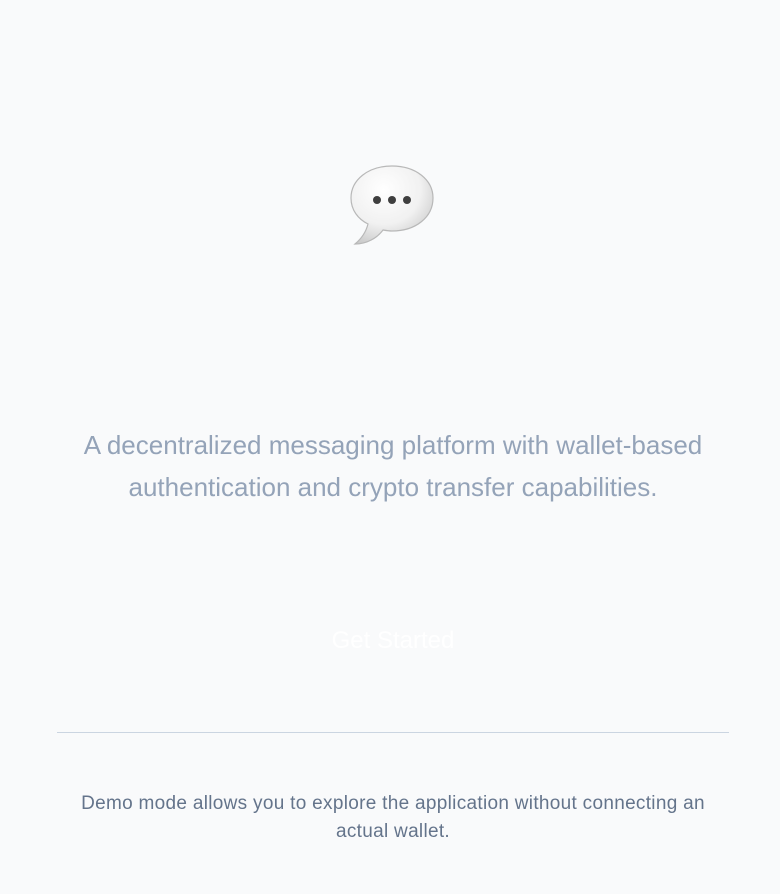 This screenshot has width=780, height=894. What do you see at coordinates (392, 206) in the screenshot?
I see `speech-bubble-icon` at bounding box center [392, 206].